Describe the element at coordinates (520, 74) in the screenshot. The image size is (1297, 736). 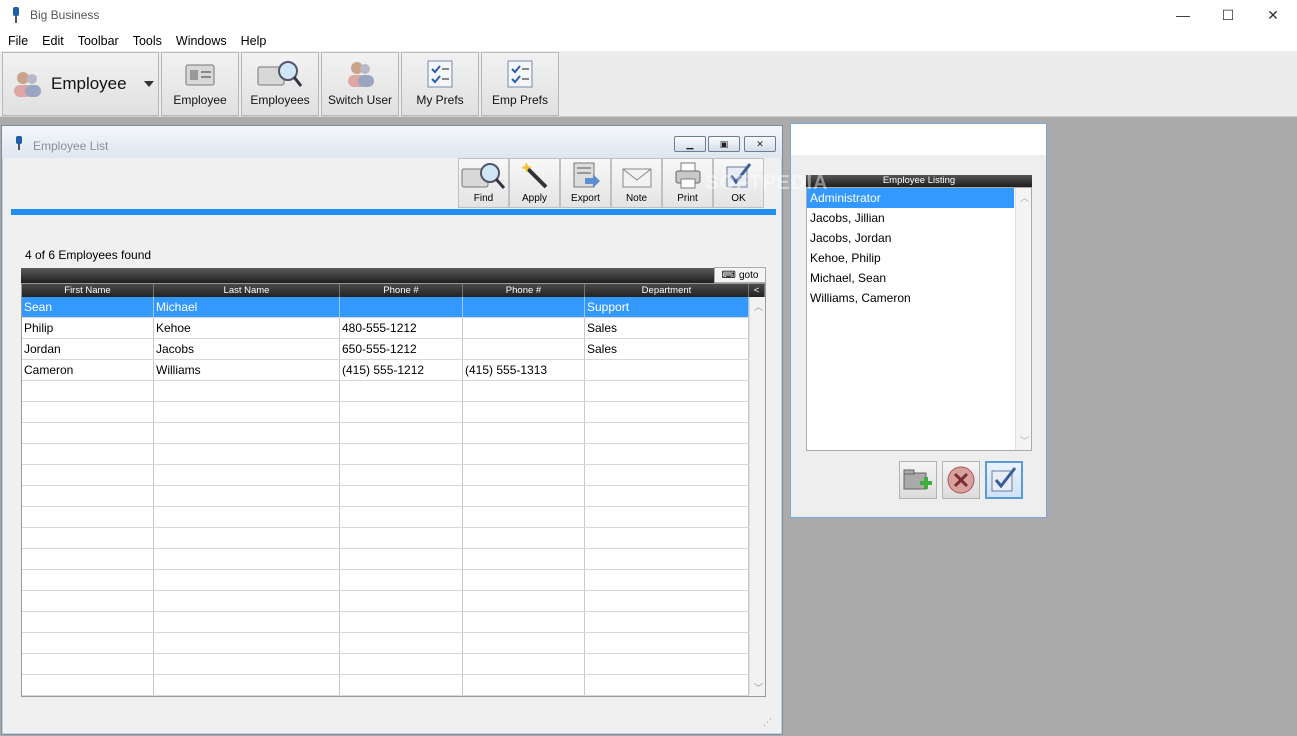
I see `checklist-icon` at that location.